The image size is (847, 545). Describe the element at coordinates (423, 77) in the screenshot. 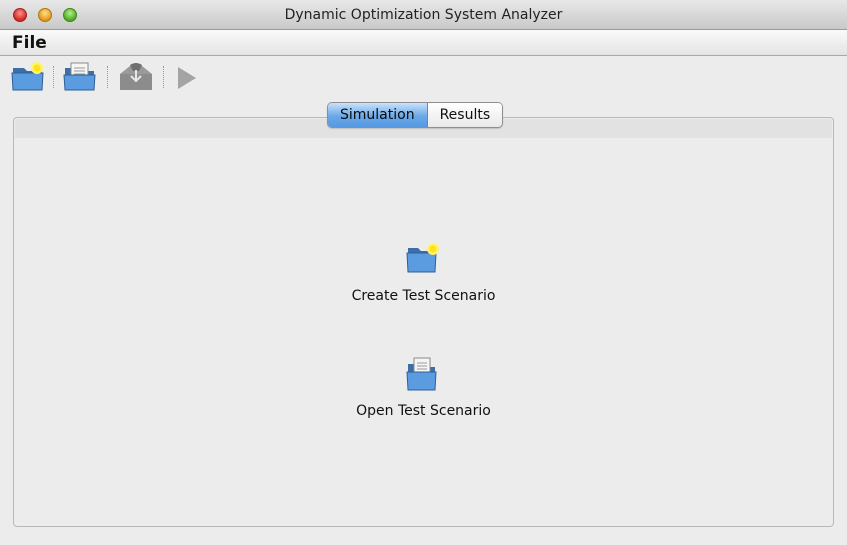

I see `toolbar` at that location.